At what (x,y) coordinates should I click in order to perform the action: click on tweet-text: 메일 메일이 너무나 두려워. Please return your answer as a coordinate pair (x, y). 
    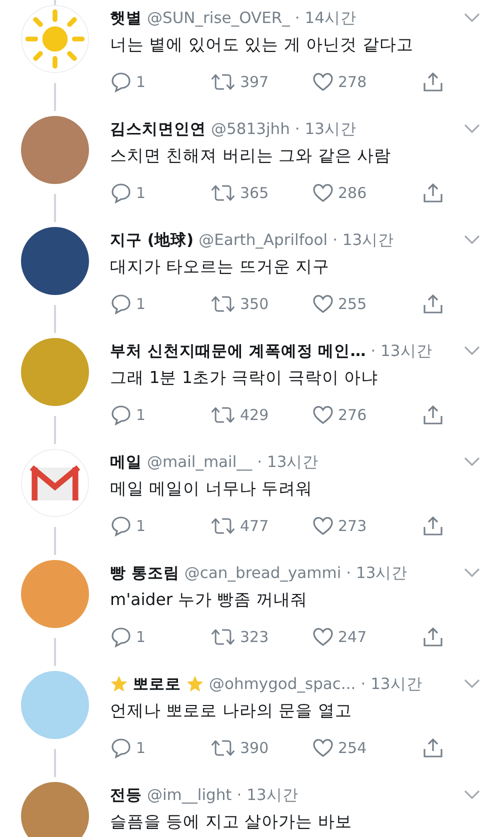
    Looking at the image, I should click on (212, 489).